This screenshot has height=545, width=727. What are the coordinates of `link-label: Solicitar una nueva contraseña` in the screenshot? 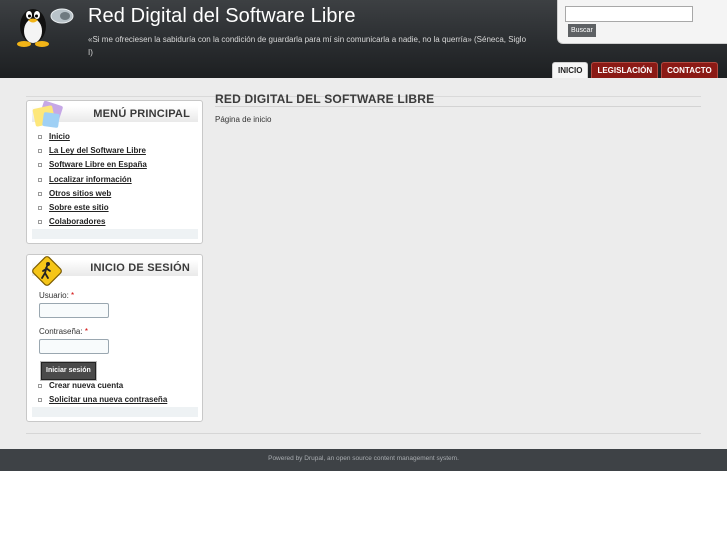 It's located at (108, 399).